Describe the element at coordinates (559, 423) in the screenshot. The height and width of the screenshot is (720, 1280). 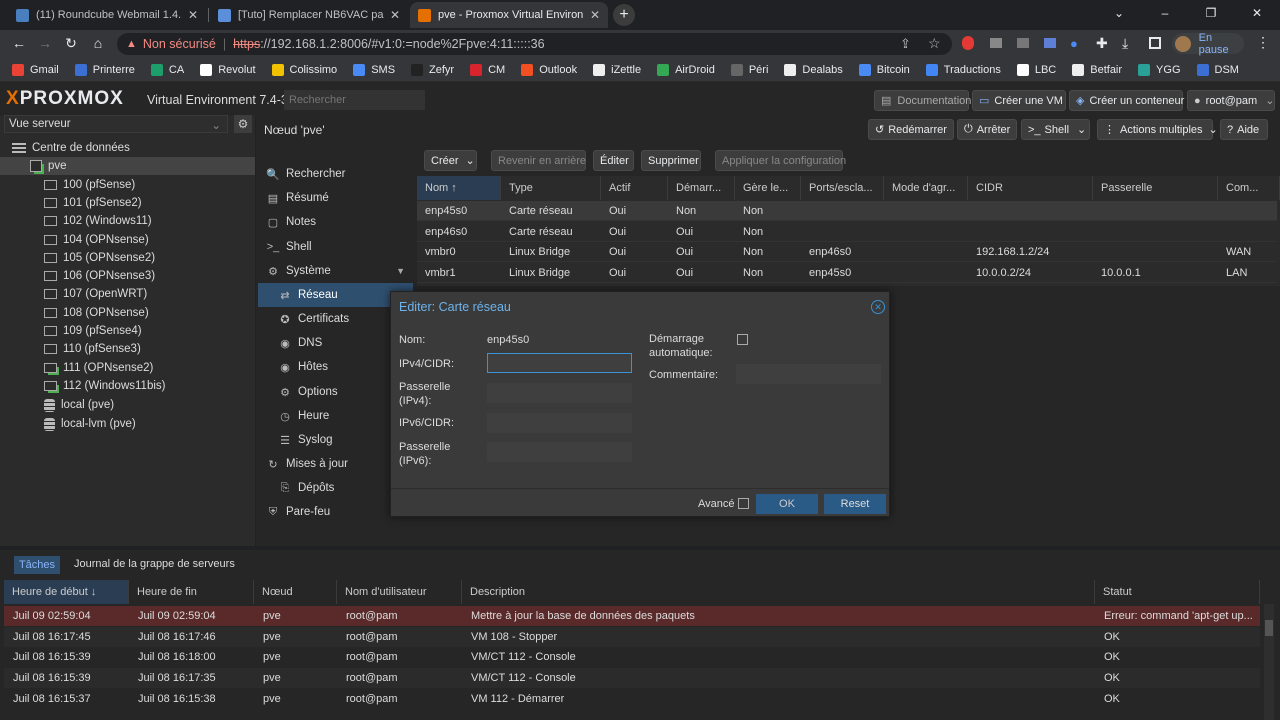
I see `ipv6-input` at that location.